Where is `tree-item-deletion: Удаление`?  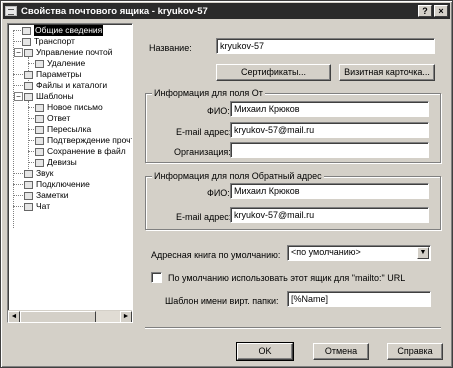
tree-item-deletion: Удаление is located at coordinates (60, 63).